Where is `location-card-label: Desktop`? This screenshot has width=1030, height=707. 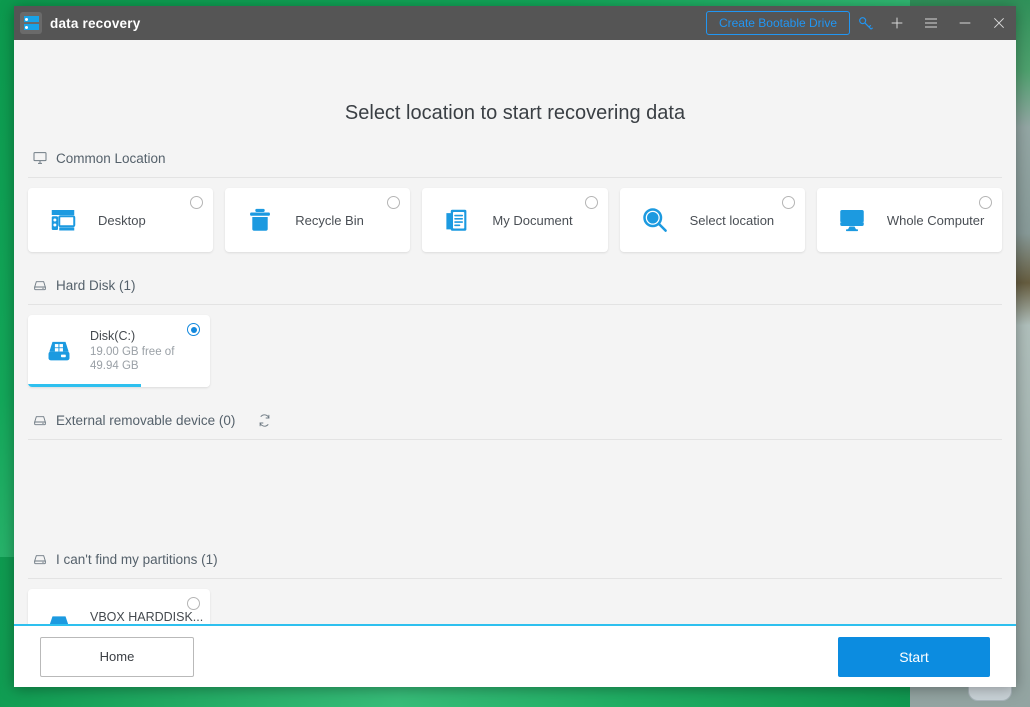
location-card-label: Desktop is located at coordinates (122, 220).